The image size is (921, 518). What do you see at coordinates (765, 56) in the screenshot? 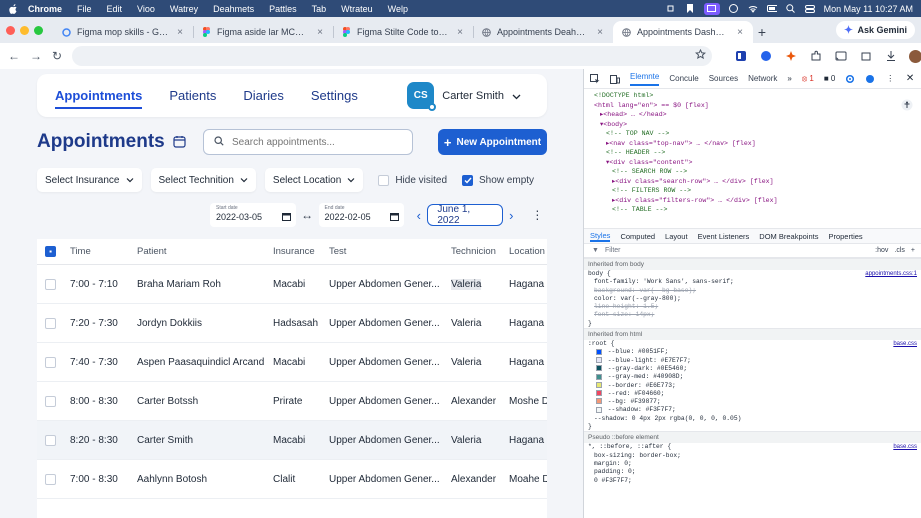
I see `extension-blue-icon` at bounding box center [765, 56].